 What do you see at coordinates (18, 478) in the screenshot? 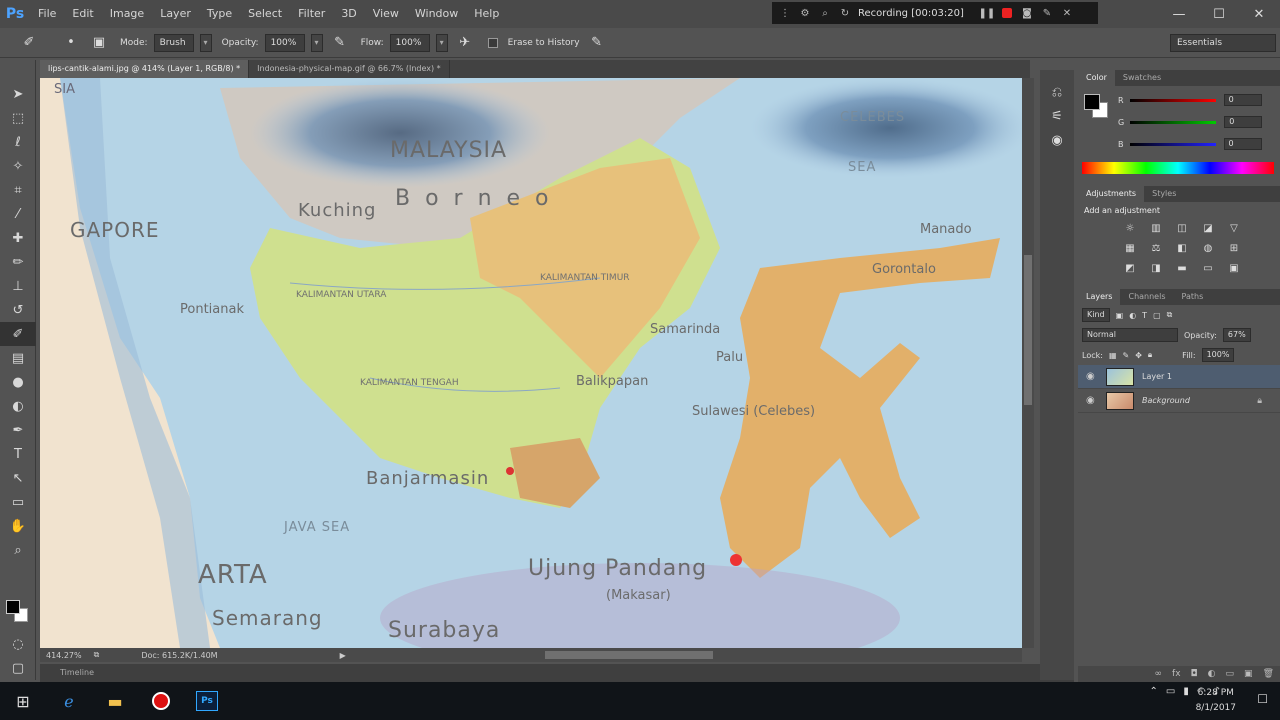
I see `path-select-tool-icon: ↖` at bounding box center [18, 478].